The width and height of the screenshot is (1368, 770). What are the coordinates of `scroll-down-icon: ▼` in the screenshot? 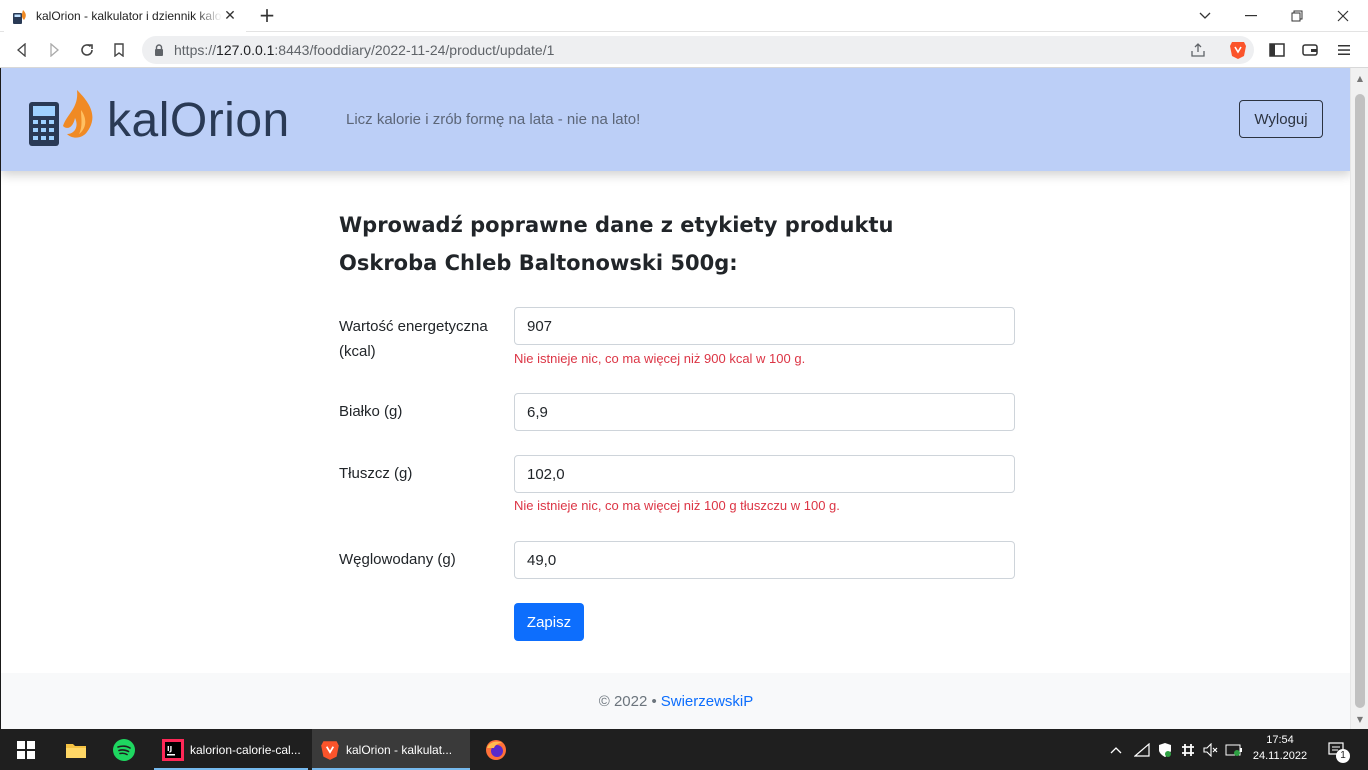 It's located at (1360, 720).